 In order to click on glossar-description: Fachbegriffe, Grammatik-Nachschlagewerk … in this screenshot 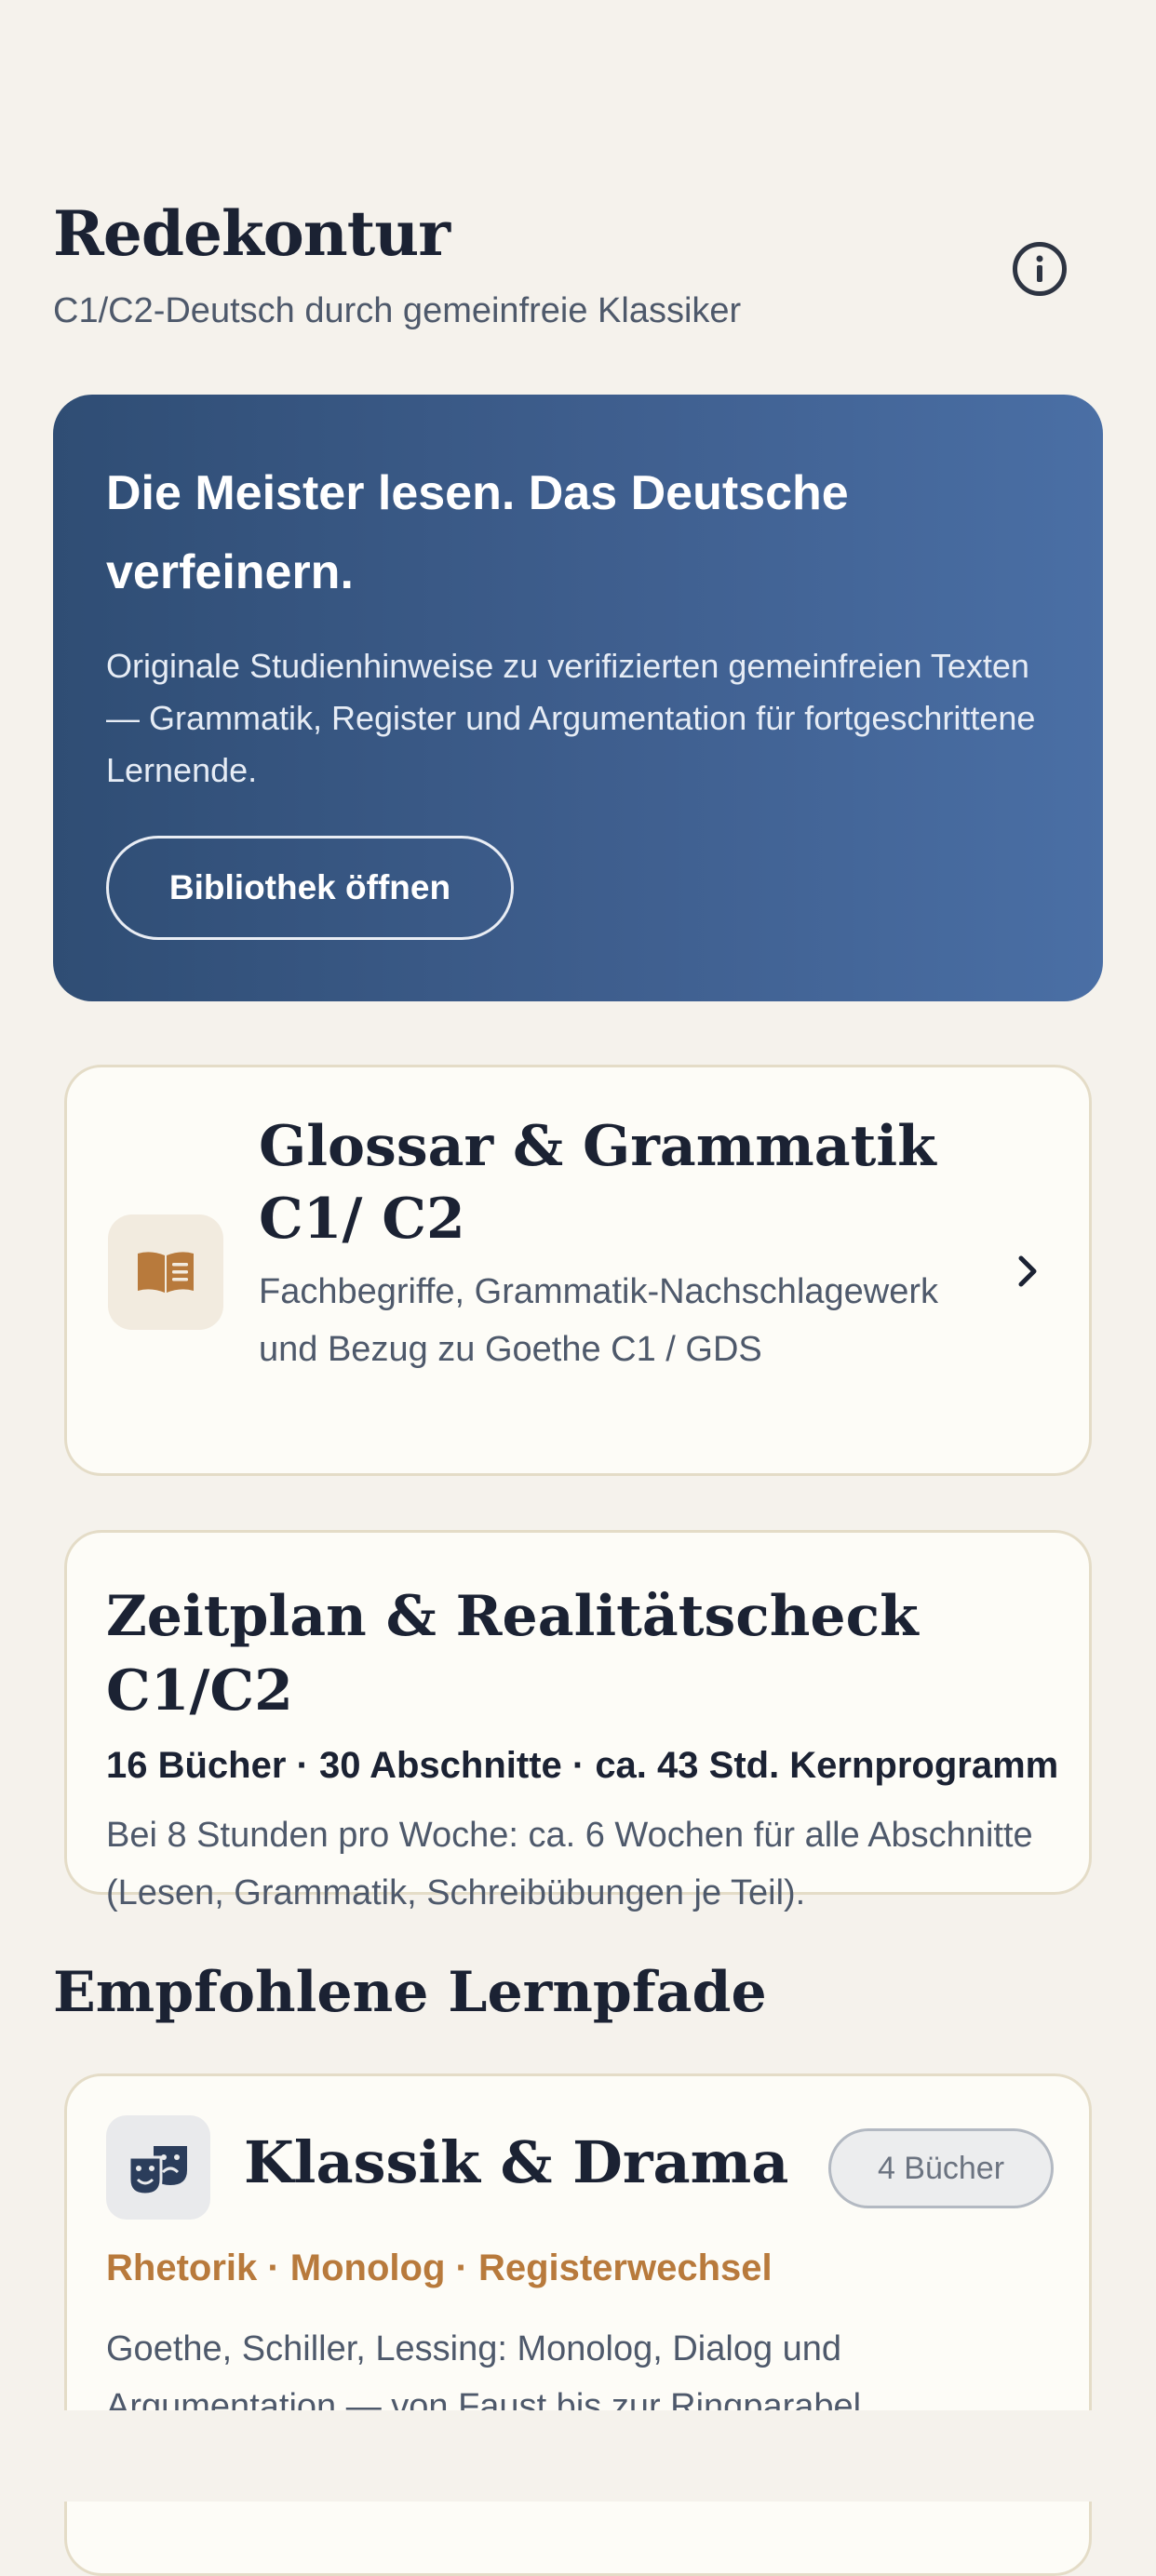, I will do `click(599, 1320)`.